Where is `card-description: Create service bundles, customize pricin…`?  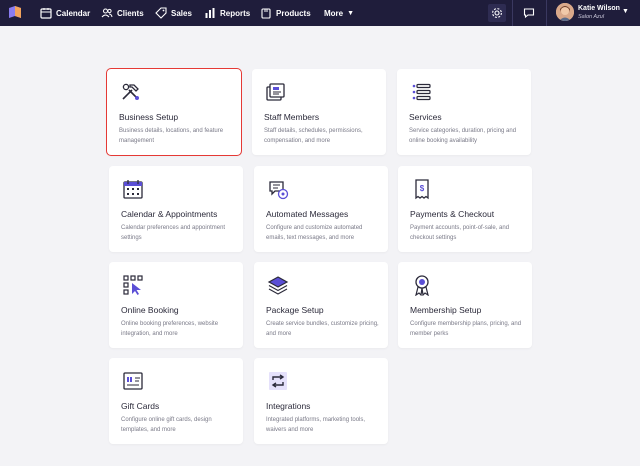
card-description: Create service bundles, customize pricin… is located at coordinates (322, 329).